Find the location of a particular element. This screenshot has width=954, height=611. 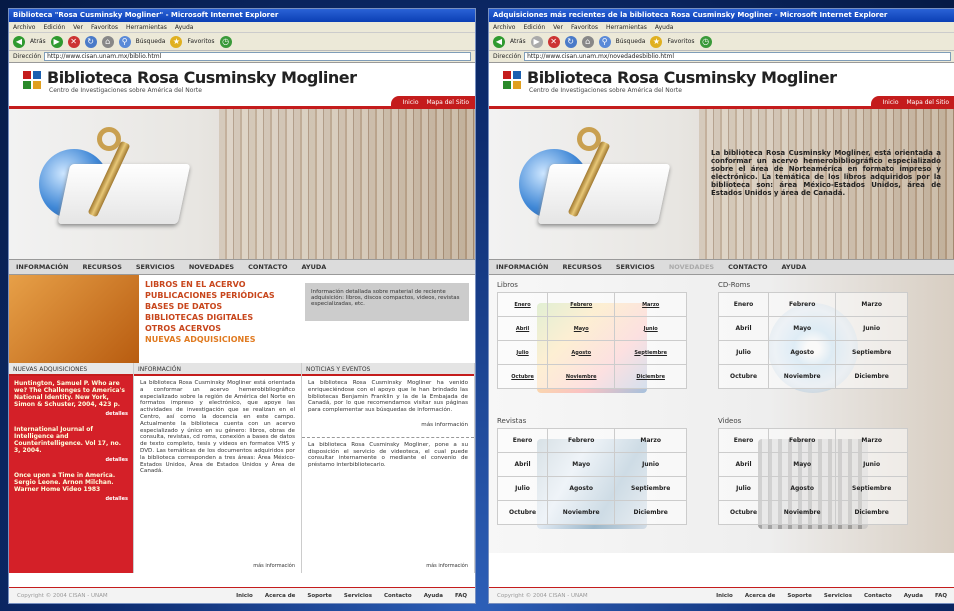

month-link: Julio is located at coordinates (743, 488).